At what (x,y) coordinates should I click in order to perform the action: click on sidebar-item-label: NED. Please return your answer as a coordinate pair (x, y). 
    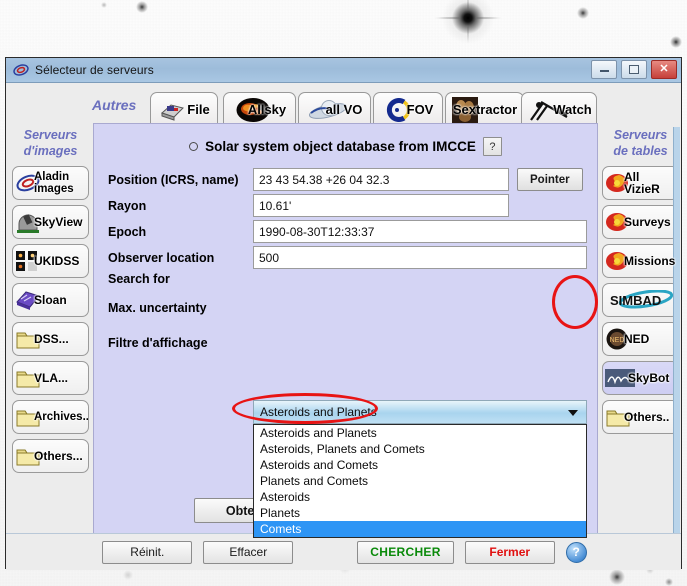
    Looking at the image, I should click on (637, 339).